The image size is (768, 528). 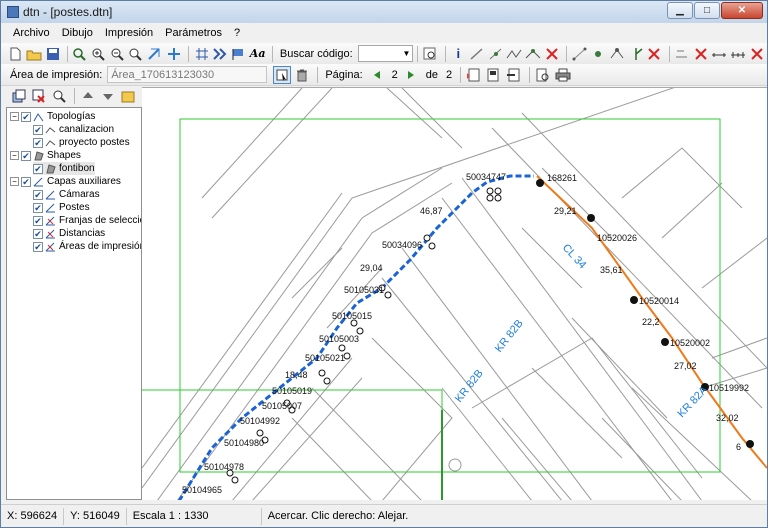 I want to click on open-folder-icon, so click(x=34, y=54).